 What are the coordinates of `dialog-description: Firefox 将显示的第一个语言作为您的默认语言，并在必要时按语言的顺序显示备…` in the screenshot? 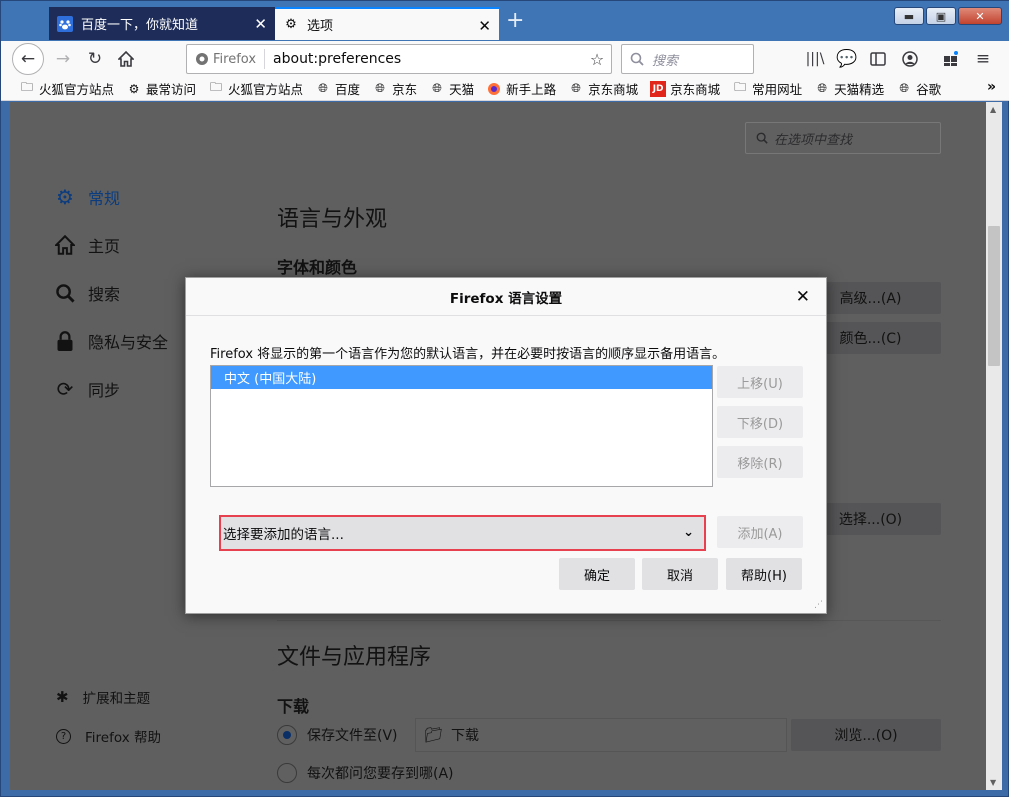 It's located at (467, 352).